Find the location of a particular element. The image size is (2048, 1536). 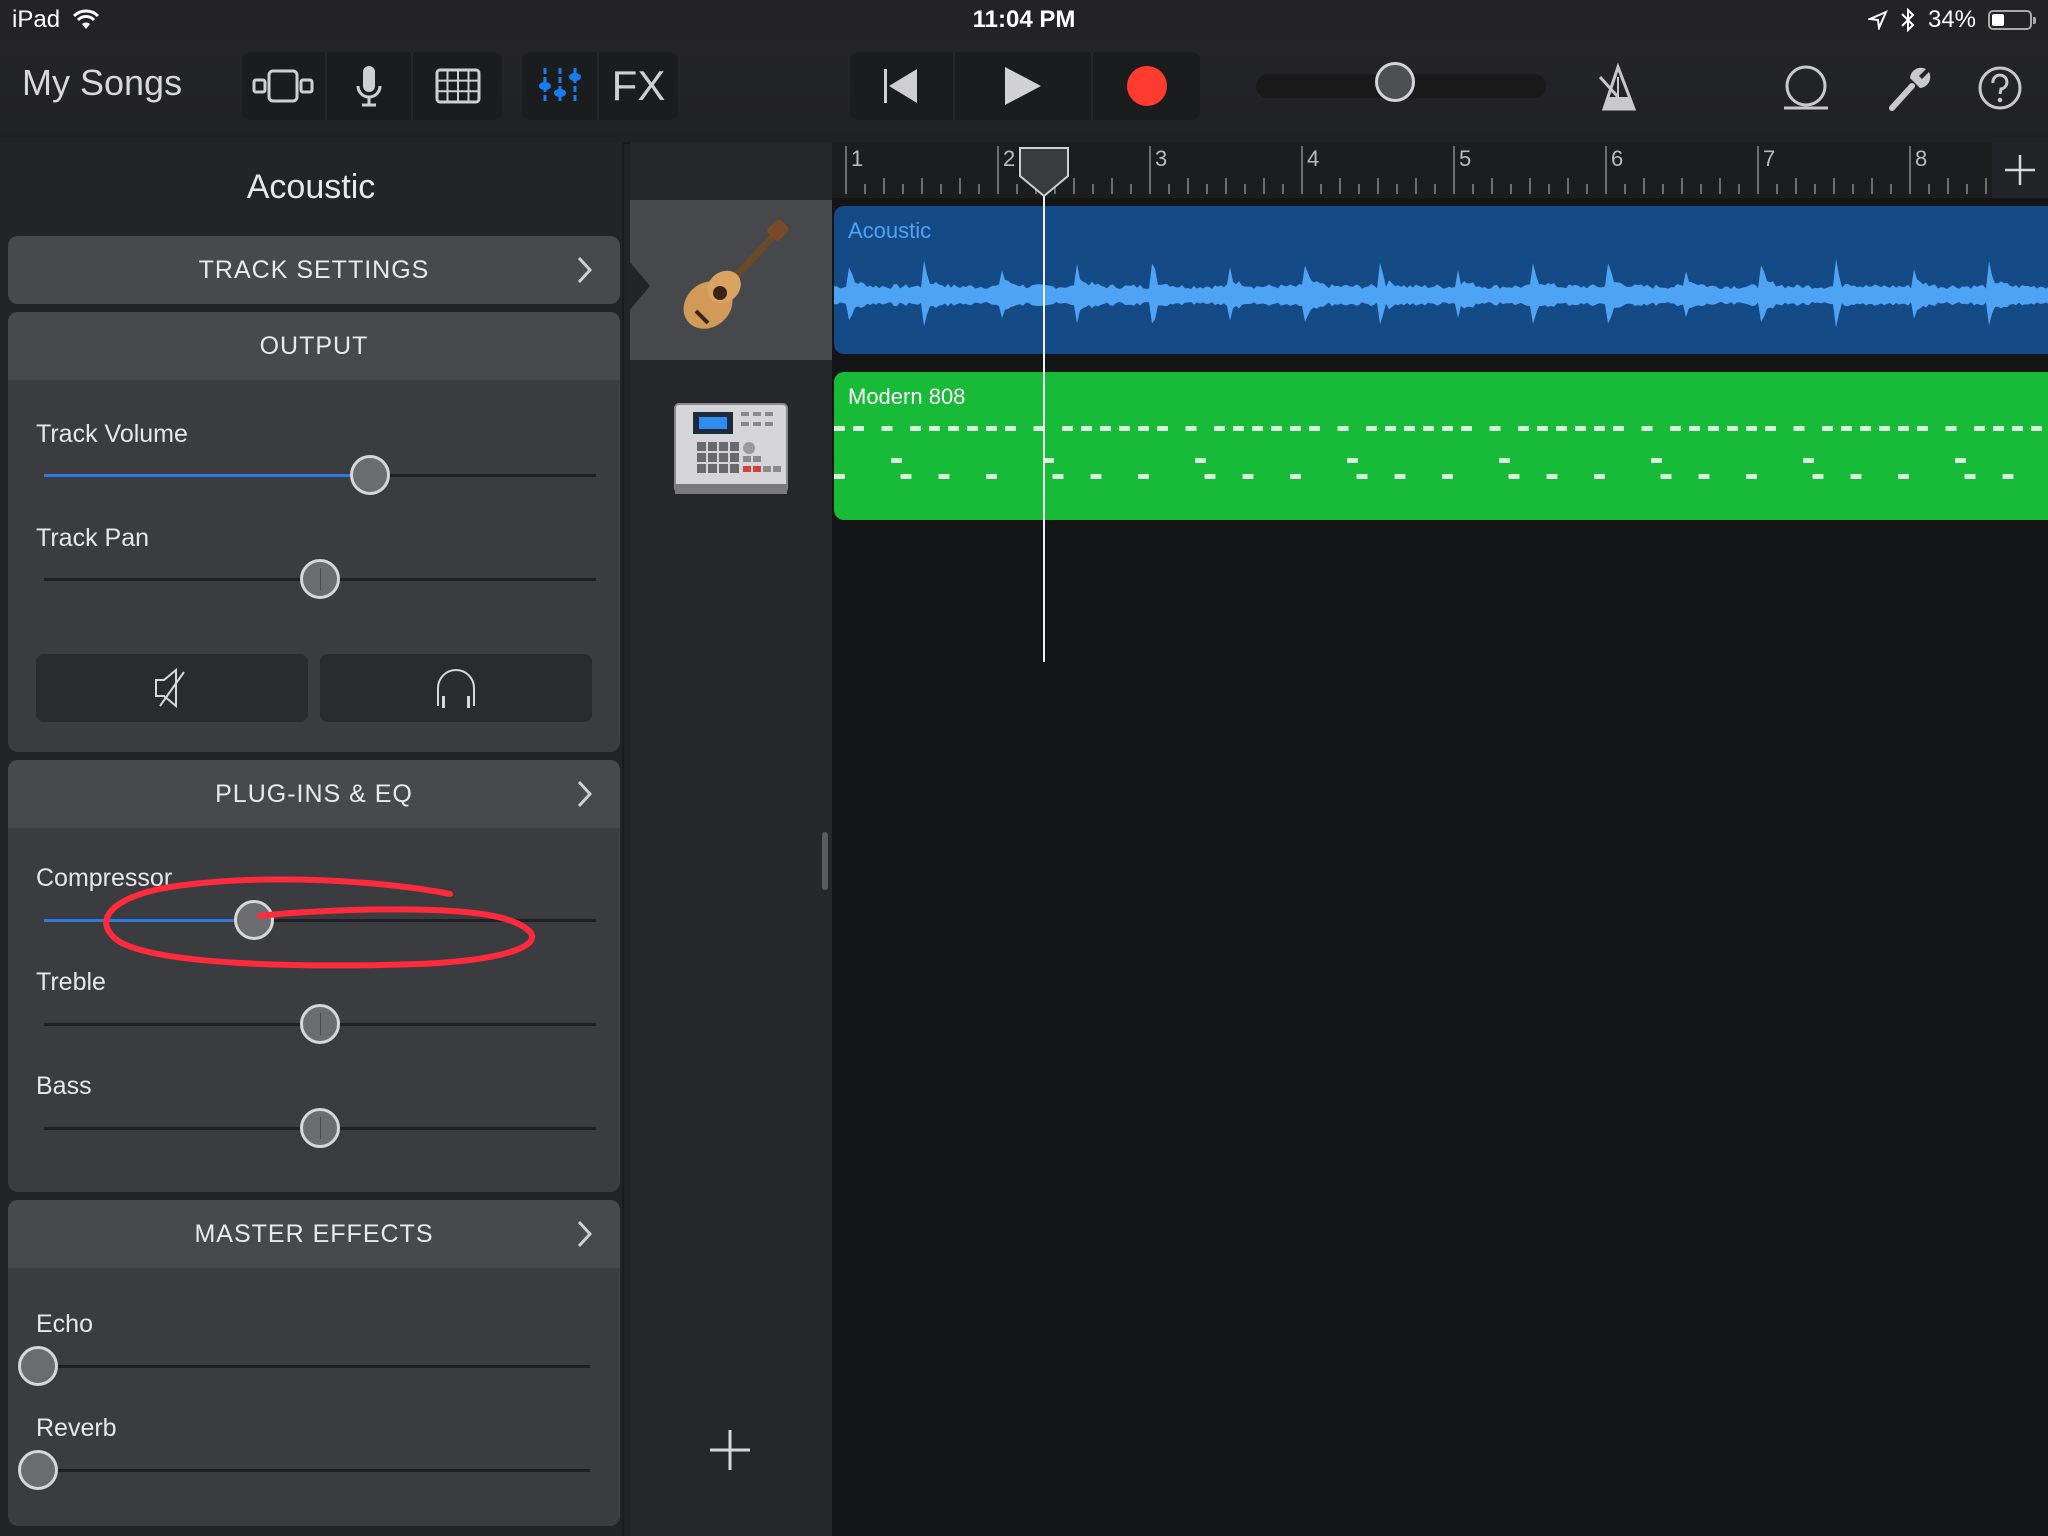

bluetooth-icon is located at coordinates (1908, 20).